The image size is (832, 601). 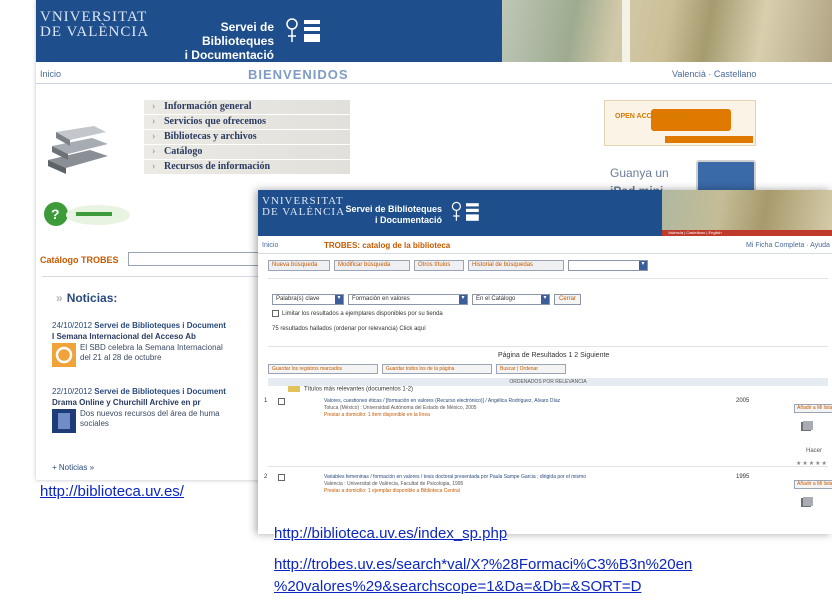 What do you see at coordinates (667, 31) in the screenshot?
I see `header-photo-books` at bounding box center [667, 31].